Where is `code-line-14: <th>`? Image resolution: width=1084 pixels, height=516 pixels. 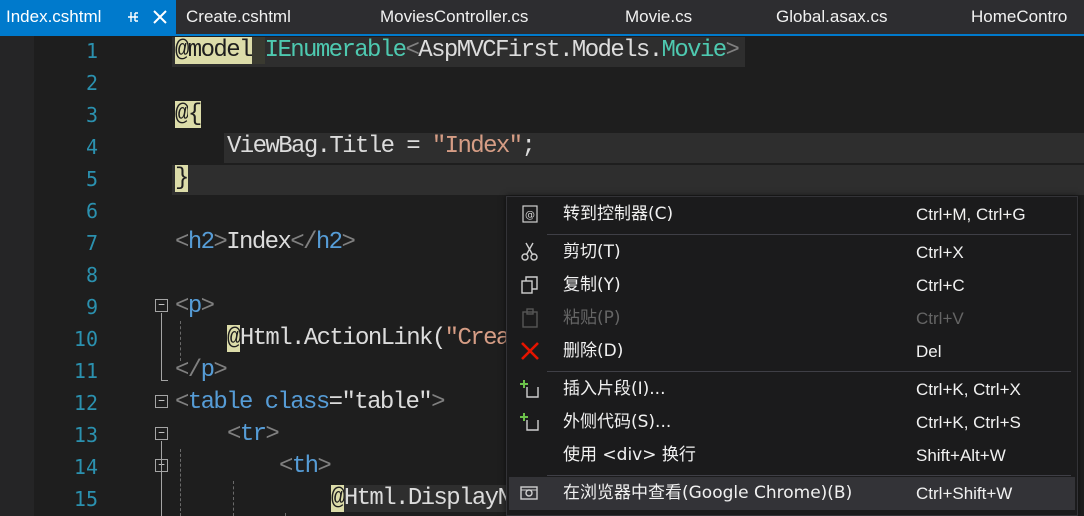
code-line-14: <th> is located at coordinates (305, 467).